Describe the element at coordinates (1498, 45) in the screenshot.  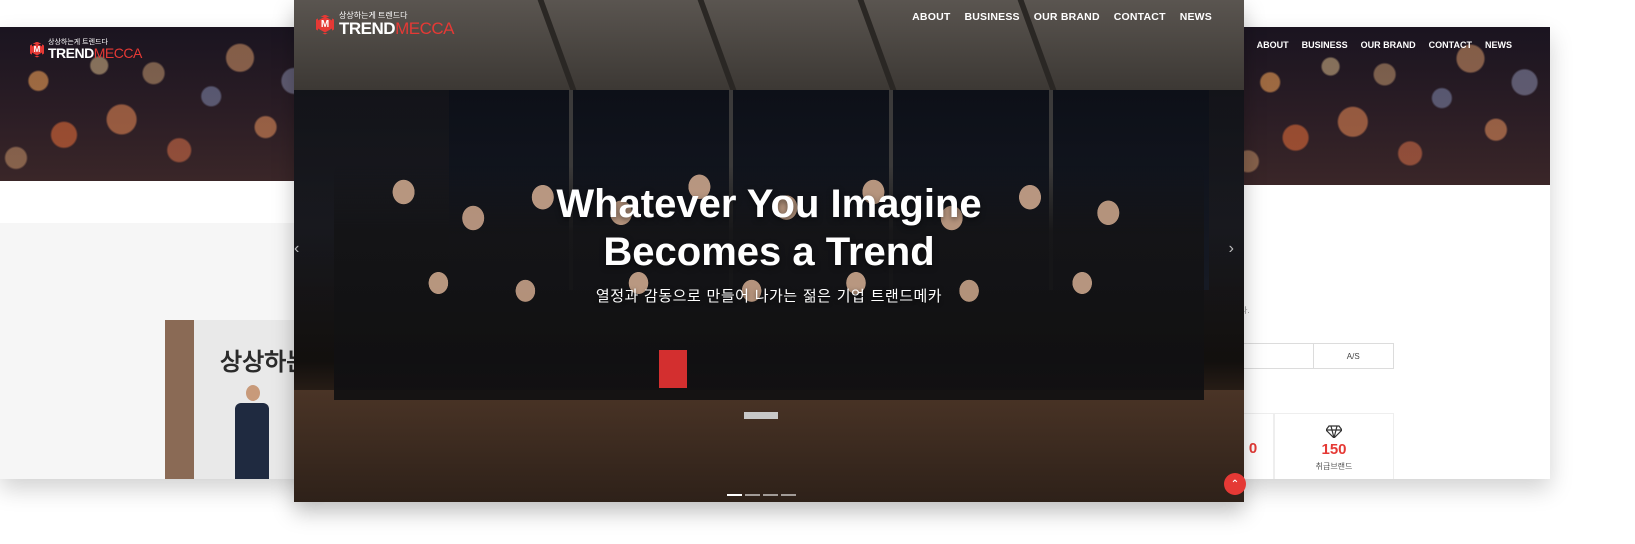
I see `right-nav-news: NEWS` at that location.